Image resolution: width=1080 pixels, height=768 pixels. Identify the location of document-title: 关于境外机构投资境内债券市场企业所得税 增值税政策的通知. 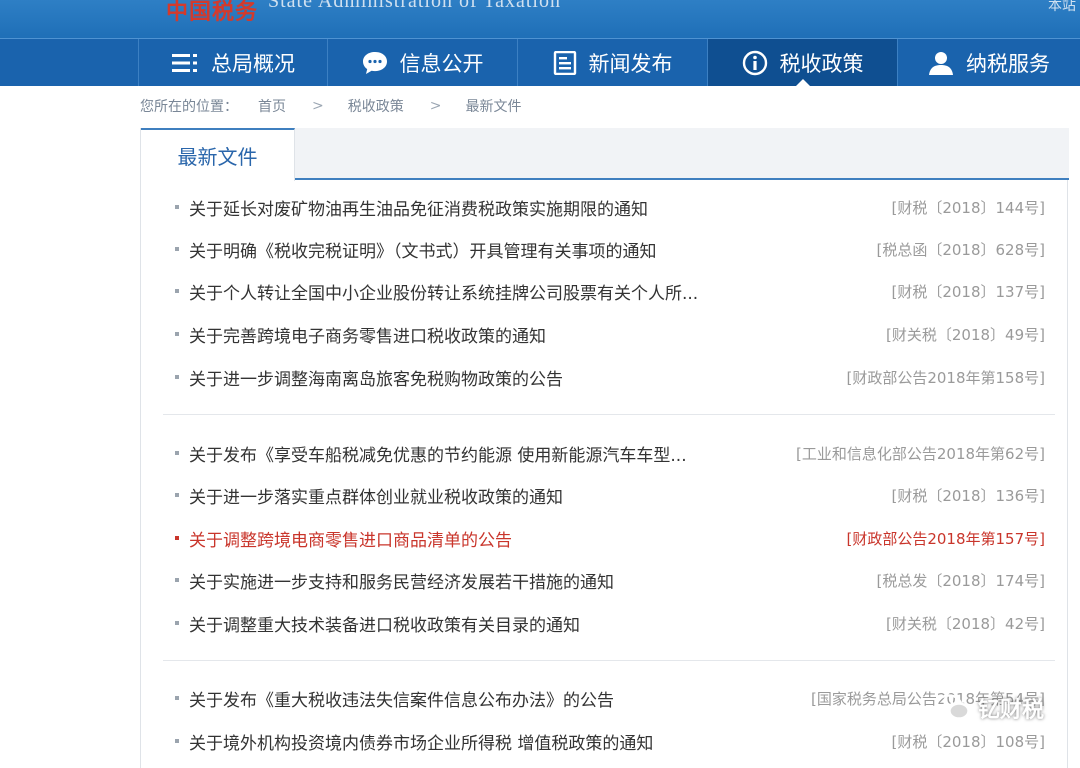
(421, 741).